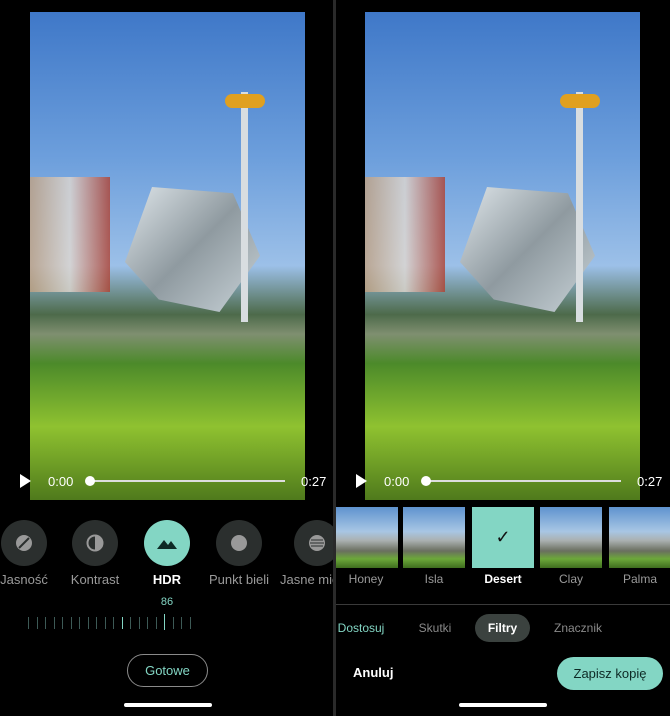 This screenshot has width=670, height=716. I want to click on tool-brightness, so click(24, 543).